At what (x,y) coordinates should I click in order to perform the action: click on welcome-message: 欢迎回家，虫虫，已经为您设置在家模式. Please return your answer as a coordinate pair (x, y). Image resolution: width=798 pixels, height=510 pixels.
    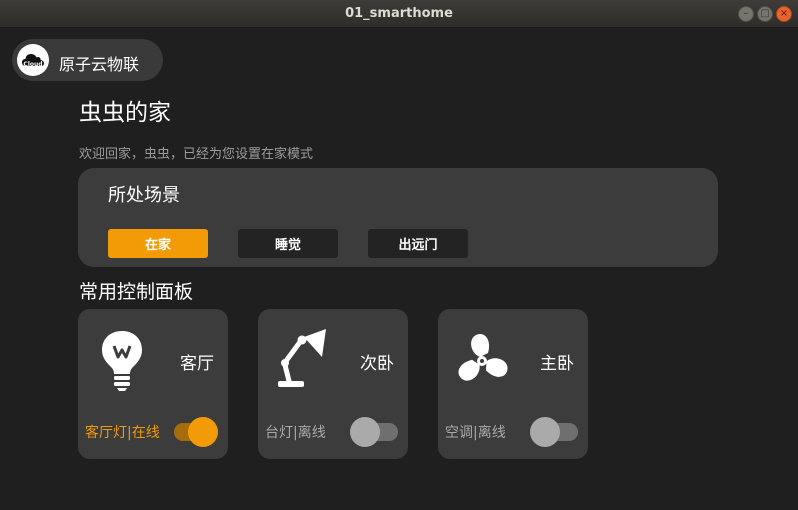
    Looking at the image, I should click on (196, 154).